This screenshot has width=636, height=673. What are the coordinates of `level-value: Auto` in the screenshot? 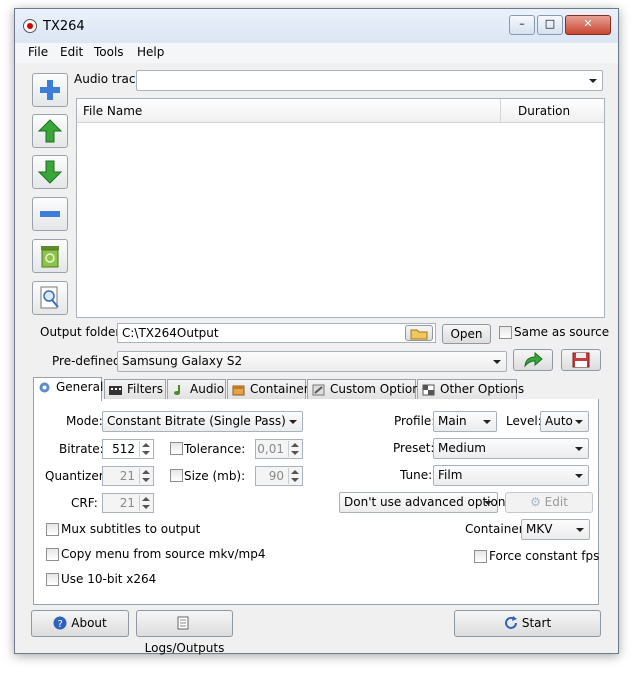 It's located at (559, 421).